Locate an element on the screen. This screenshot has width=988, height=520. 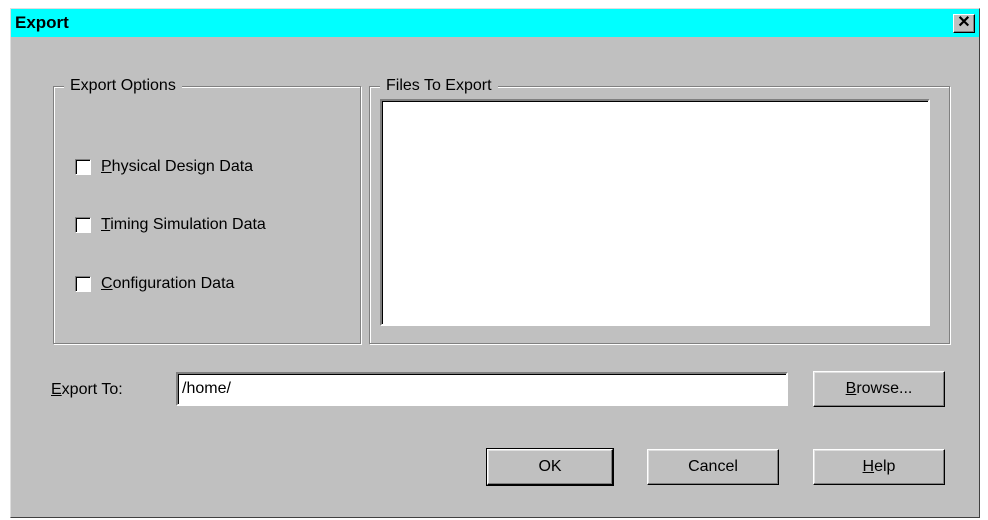
configuration-data-option: Configuration Data is located at coordinates (154, 284).